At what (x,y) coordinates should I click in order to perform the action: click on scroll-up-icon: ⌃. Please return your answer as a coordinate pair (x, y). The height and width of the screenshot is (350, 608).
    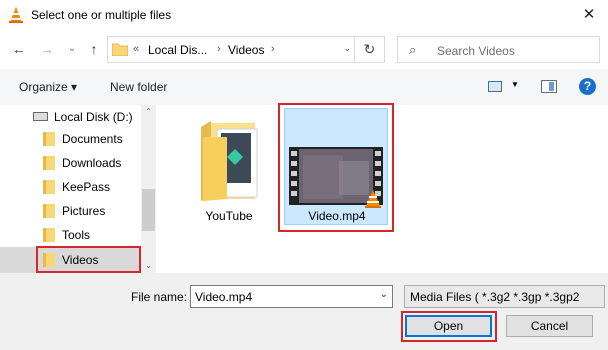
    Looking at the image, I should click on (148, 112).